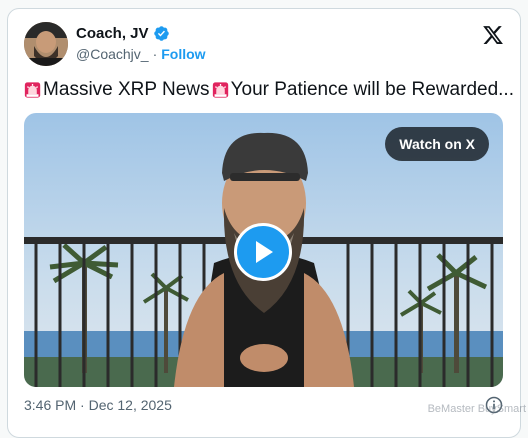  I want to click on post-timestamp: 3:46 PM · Dec 12, 2025, so click(98, 405).